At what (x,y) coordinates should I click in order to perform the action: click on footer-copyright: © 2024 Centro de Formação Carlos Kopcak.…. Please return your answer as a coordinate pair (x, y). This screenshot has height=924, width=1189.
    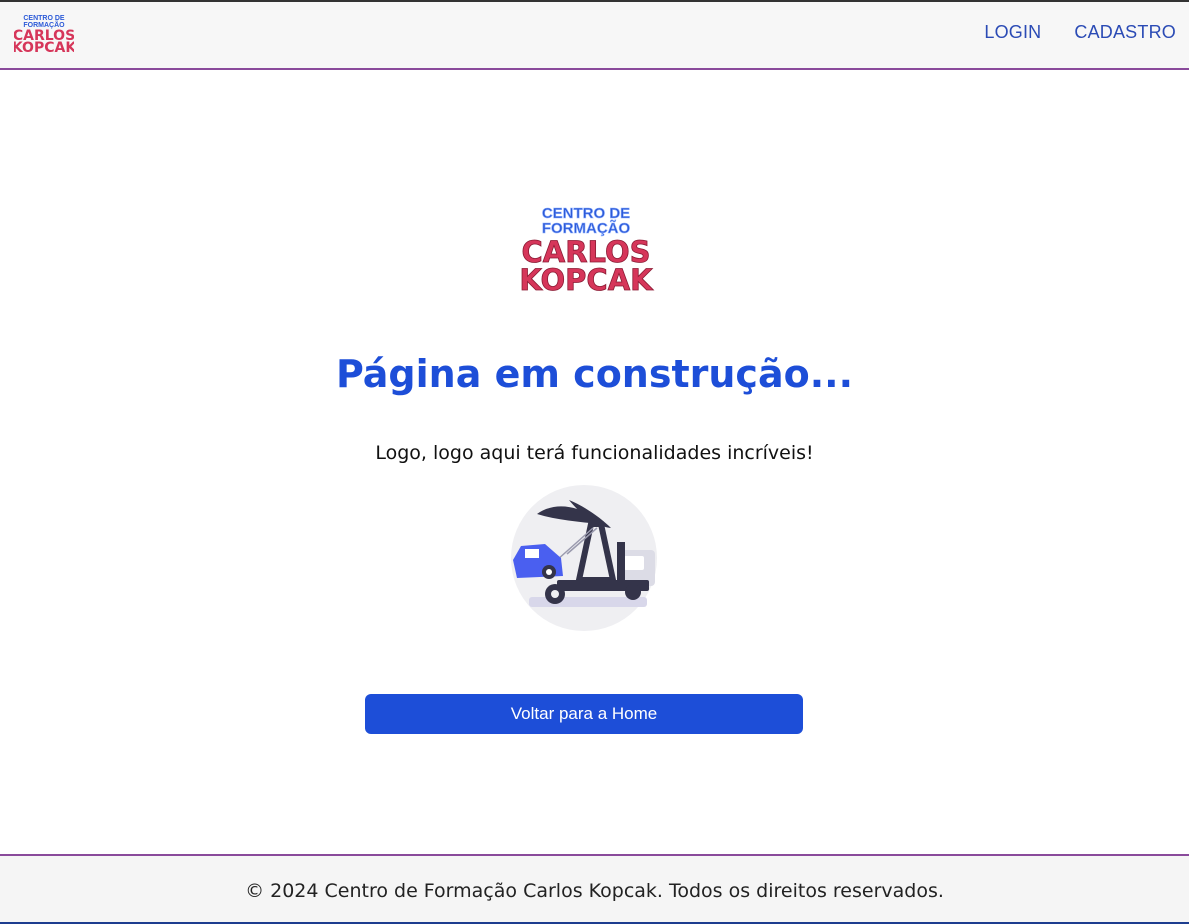
    Looking at the image, I should click on (594, 891).